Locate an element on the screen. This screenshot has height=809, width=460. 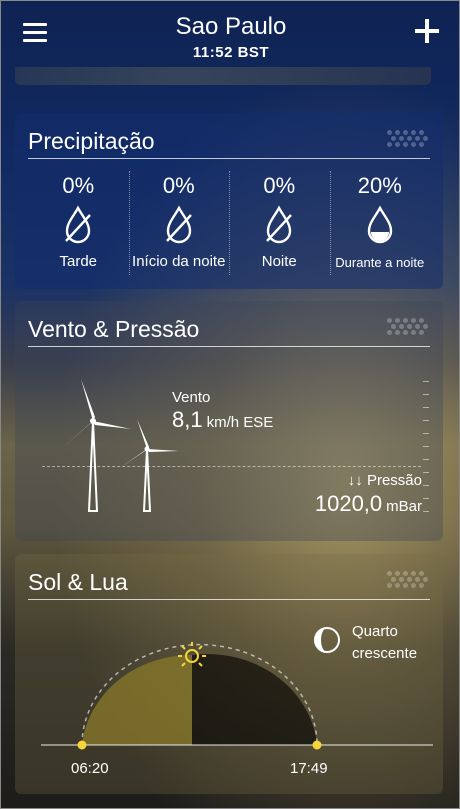
precip-column-evening: 0% Início da noite is located at coordinates (179, 226).